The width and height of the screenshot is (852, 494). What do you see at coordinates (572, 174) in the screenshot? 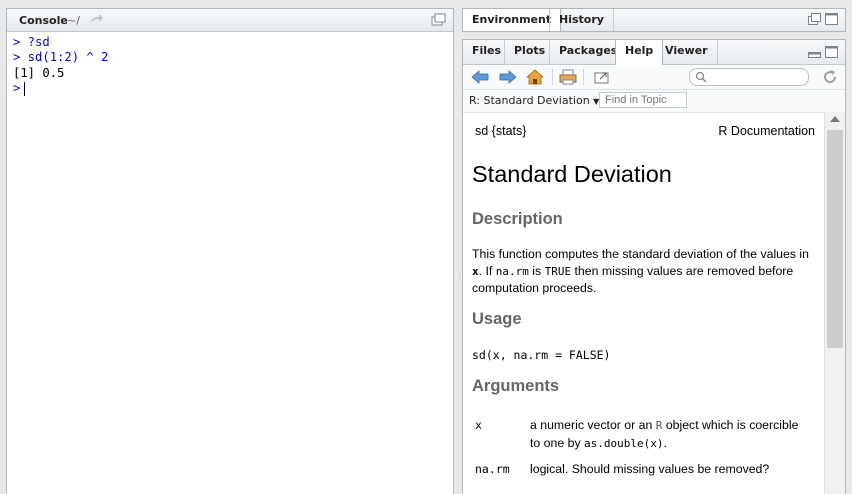
I see `doc-title: Standard Deviation` at bounding box center [572, 174].